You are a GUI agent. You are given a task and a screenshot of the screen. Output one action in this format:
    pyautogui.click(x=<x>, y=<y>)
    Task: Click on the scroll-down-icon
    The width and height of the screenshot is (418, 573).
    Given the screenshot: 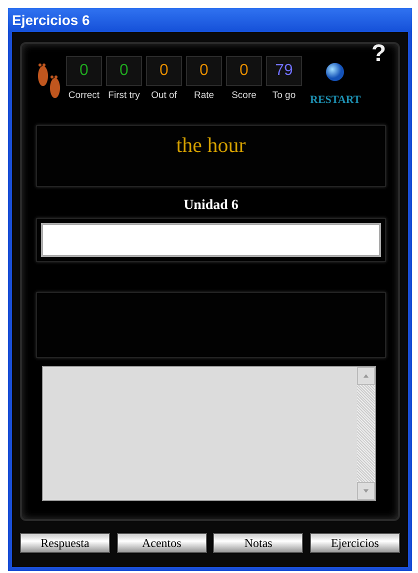 What is the action you would take?
    pyautogui.click(x=366, y=491)
    